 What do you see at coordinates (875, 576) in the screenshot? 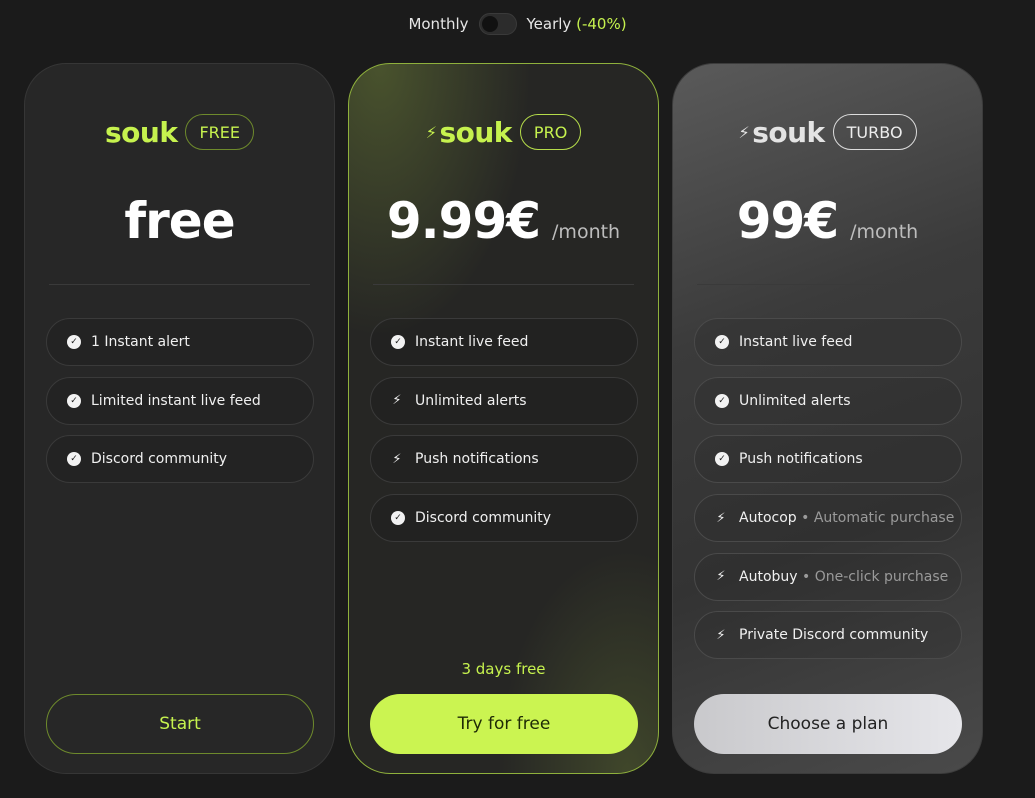
I see `feature-sublabel: • One-click purchase` at bounding box center [875, 576].